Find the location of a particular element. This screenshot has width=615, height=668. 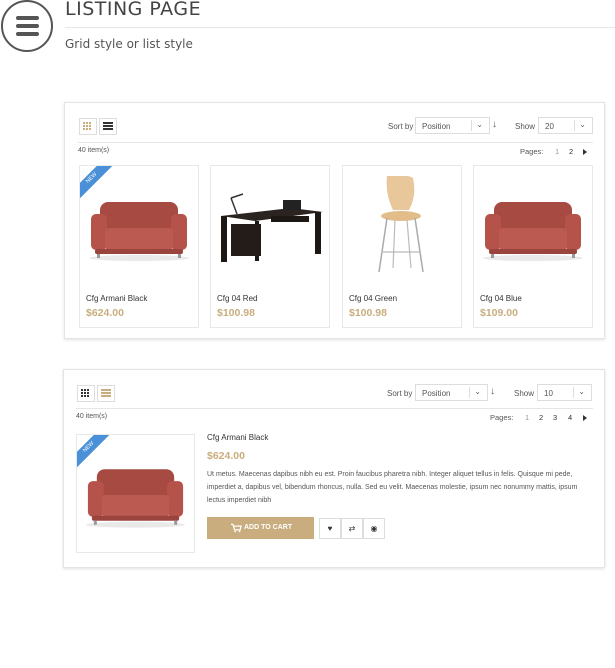

show-count-select: 10 ⌄ is located at coordinates (564, 392).